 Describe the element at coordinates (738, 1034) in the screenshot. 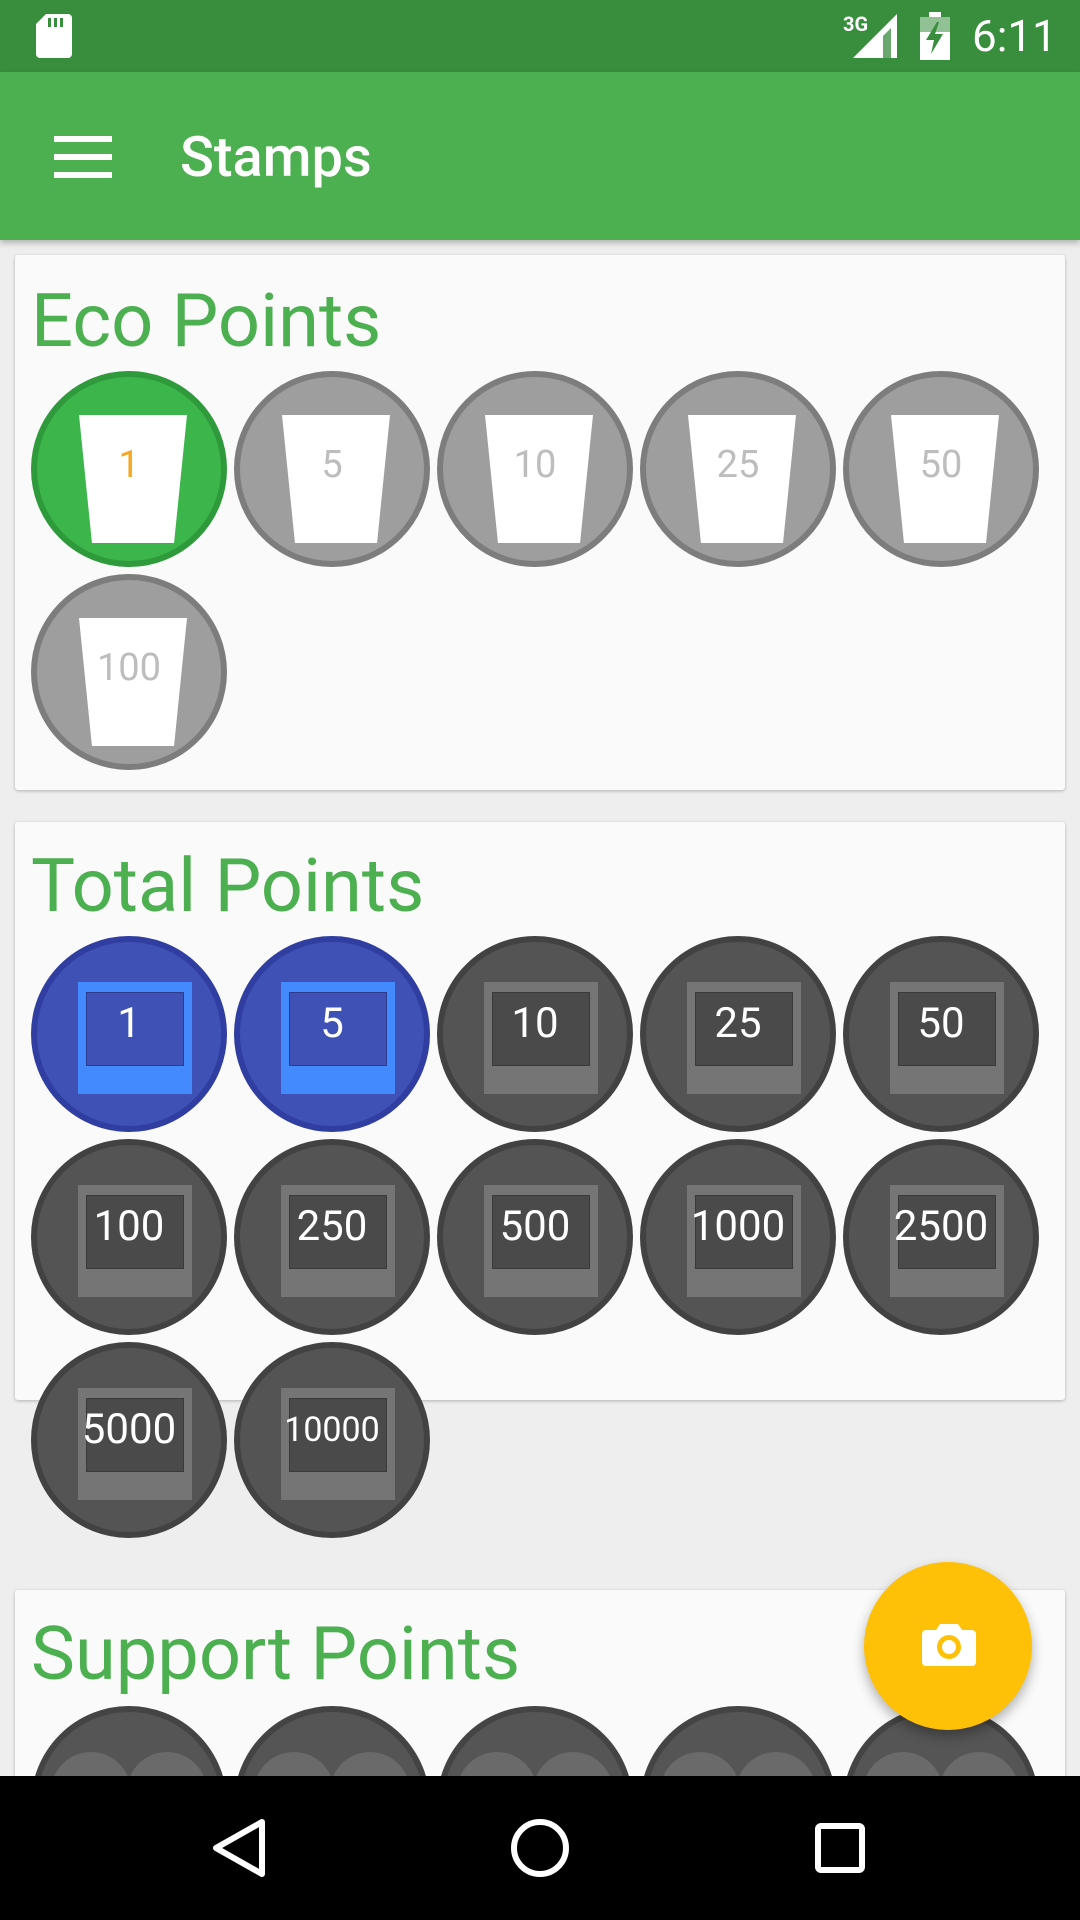

I see `total-stamp: 25` at that location.